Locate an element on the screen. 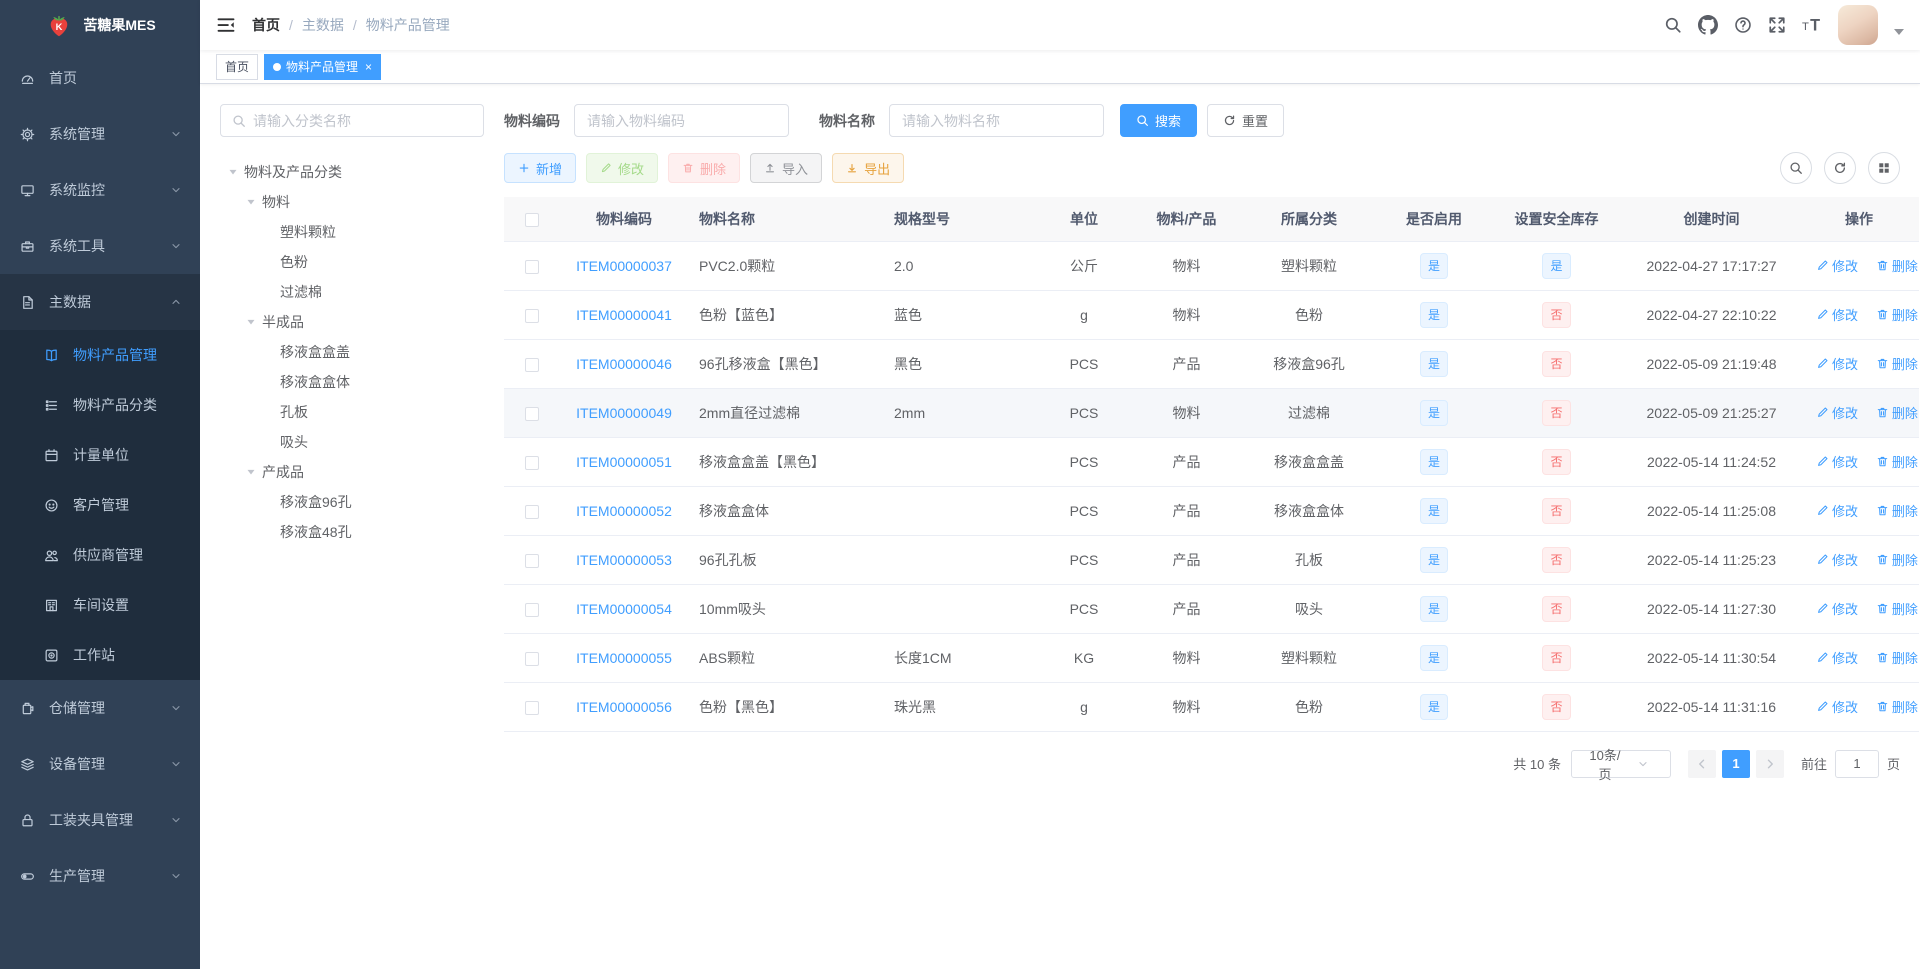  sidebar-item-home: 首页 is located at coordinates (100, 78).